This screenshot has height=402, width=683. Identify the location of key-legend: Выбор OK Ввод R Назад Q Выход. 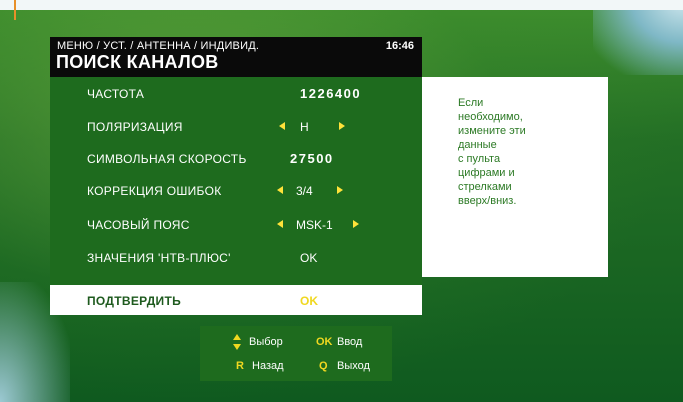
(296, 353).